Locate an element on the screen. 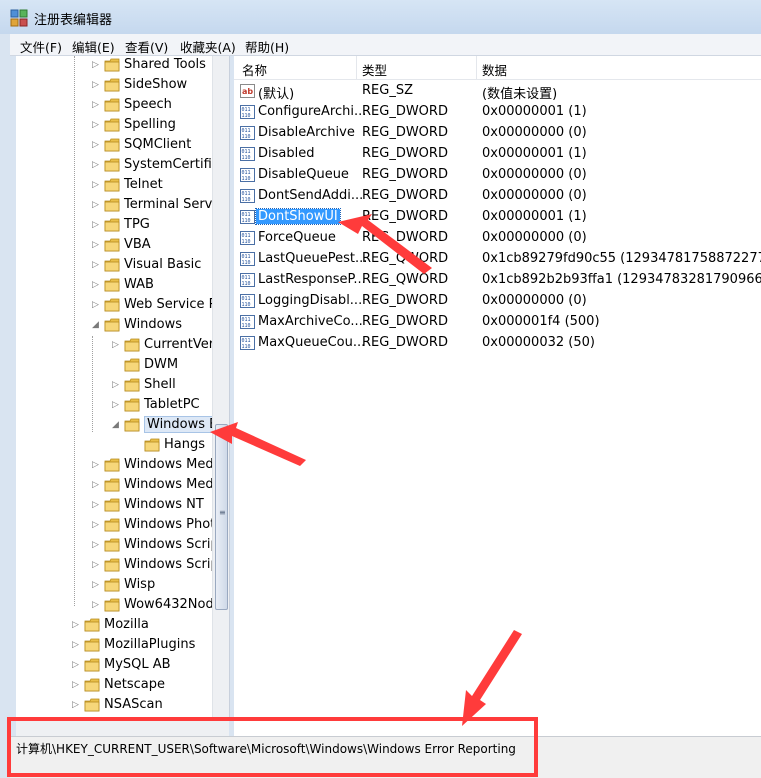 The height and width of the screenshot is (778, 761). tree-node-label: CurrentVers is located at coordinates (182, 344).